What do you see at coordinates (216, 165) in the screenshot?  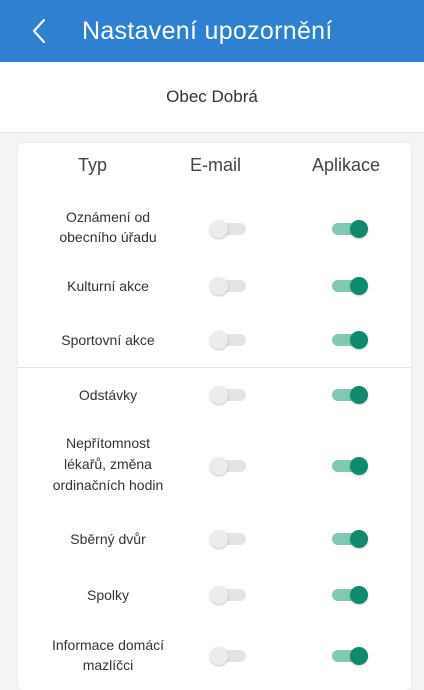 I see `column-header-email: E-mail` at bounding box center [216, 165].